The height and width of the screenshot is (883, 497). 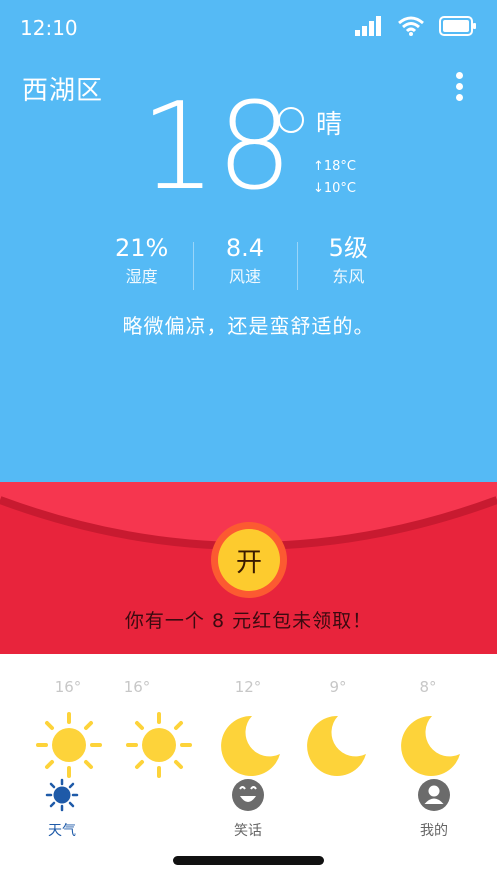 I want to click on weather-comment: 略微偏凉，还是蛮舒适的。, so click(x=248, y=326).